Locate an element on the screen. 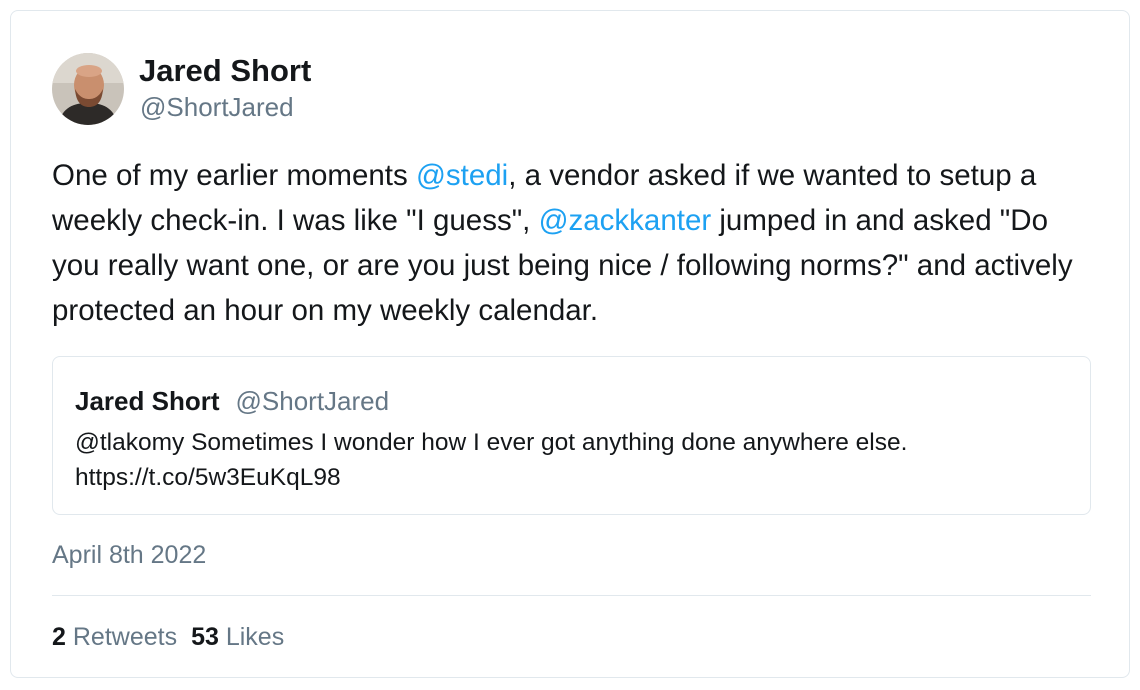 The height and width of the screenshot is (690, 1140). likes-count: 53 is located at coordinates (205, 637).